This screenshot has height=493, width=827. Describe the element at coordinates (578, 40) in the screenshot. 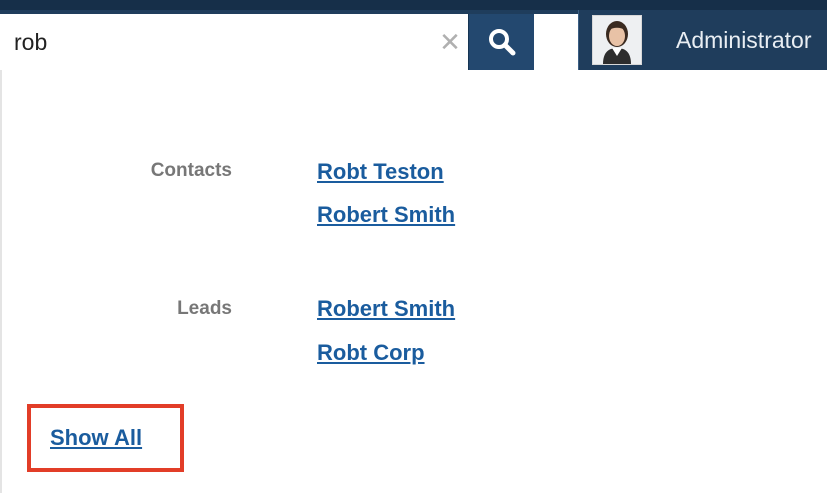

I see `header-divider` at that location.